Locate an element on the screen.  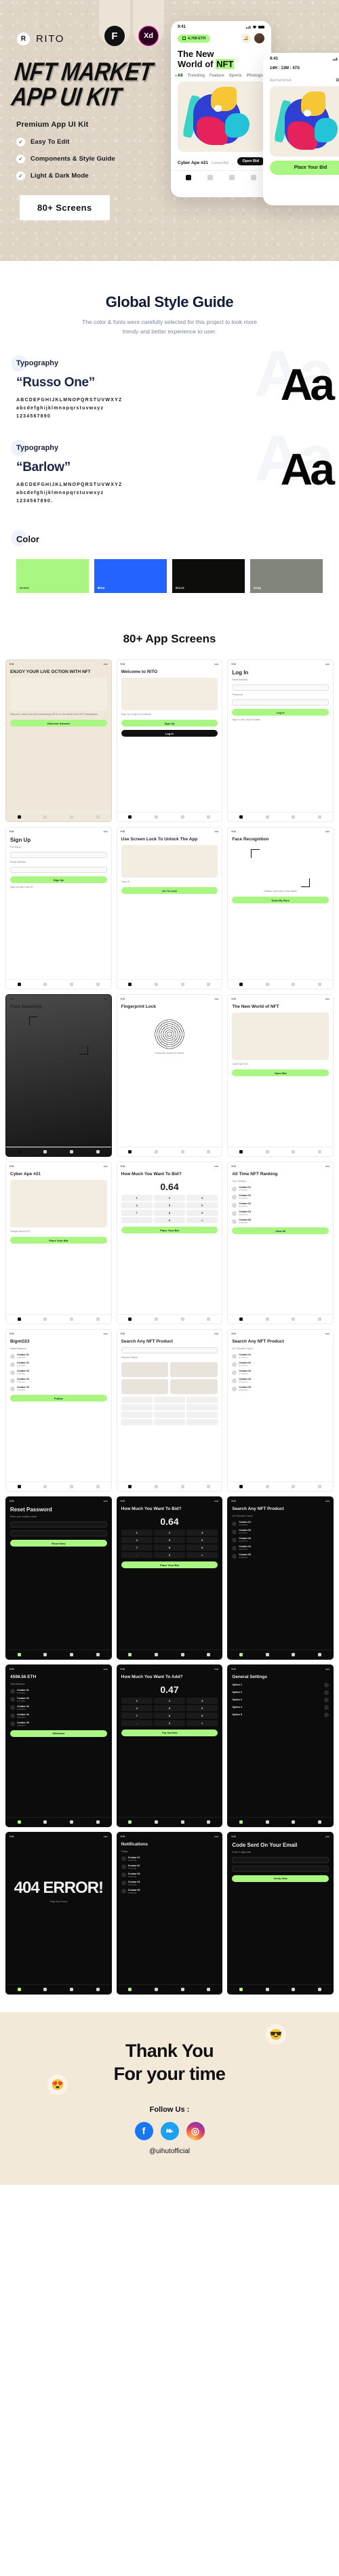
primary-button: Discover Artwork is located at coordinates (58, 724).